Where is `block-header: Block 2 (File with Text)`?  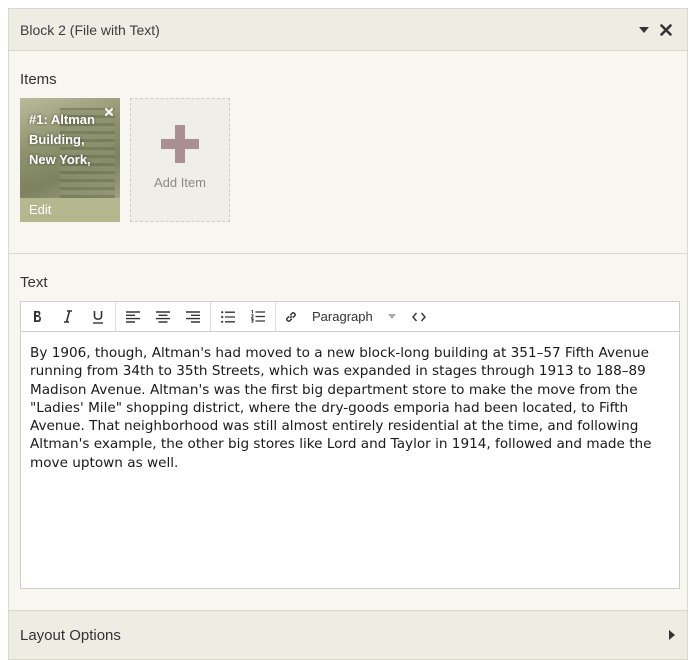
block-header: Block 2 (File with Text) is located at coordinates (348, 30).